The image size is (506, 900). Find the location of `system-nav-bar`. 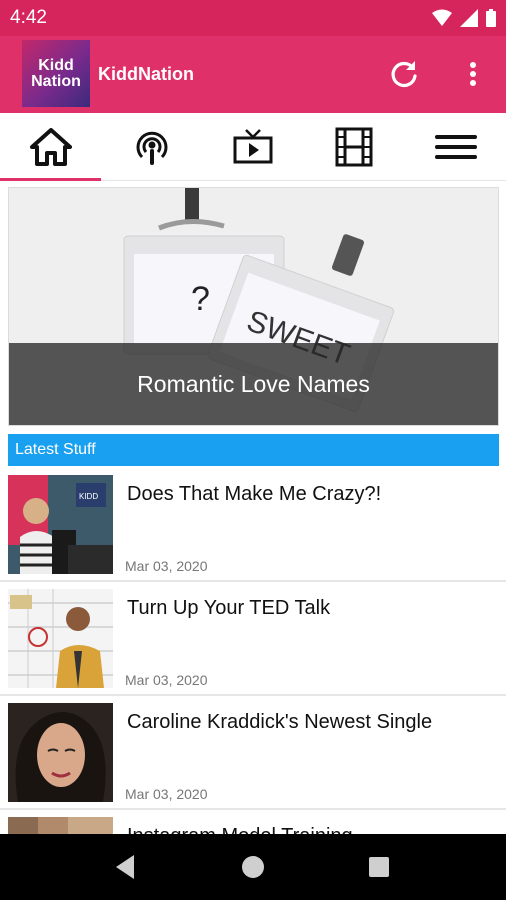

system-nav-bar is located at coordinates (253, 867).